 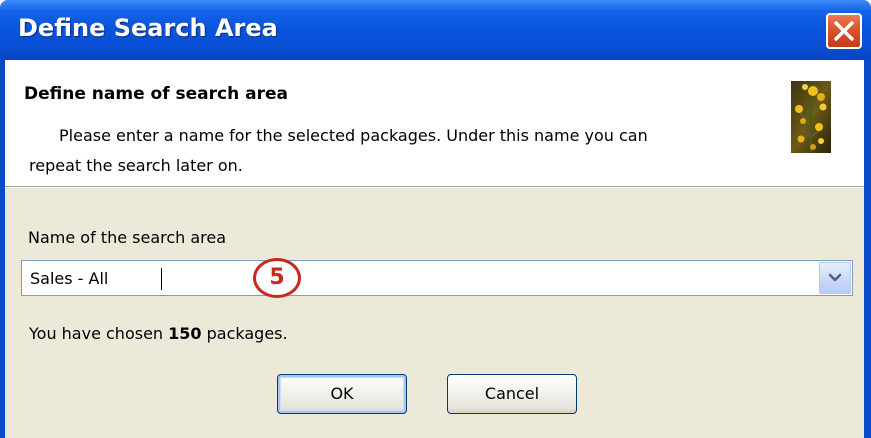 I want to click on header-divider, so click(x=434, y=187).